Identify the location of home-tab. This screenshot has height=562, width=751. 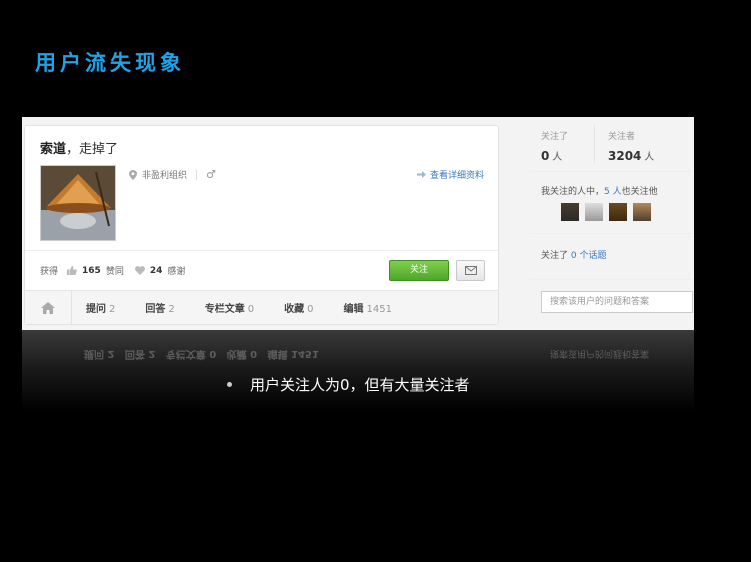
(48, 307).